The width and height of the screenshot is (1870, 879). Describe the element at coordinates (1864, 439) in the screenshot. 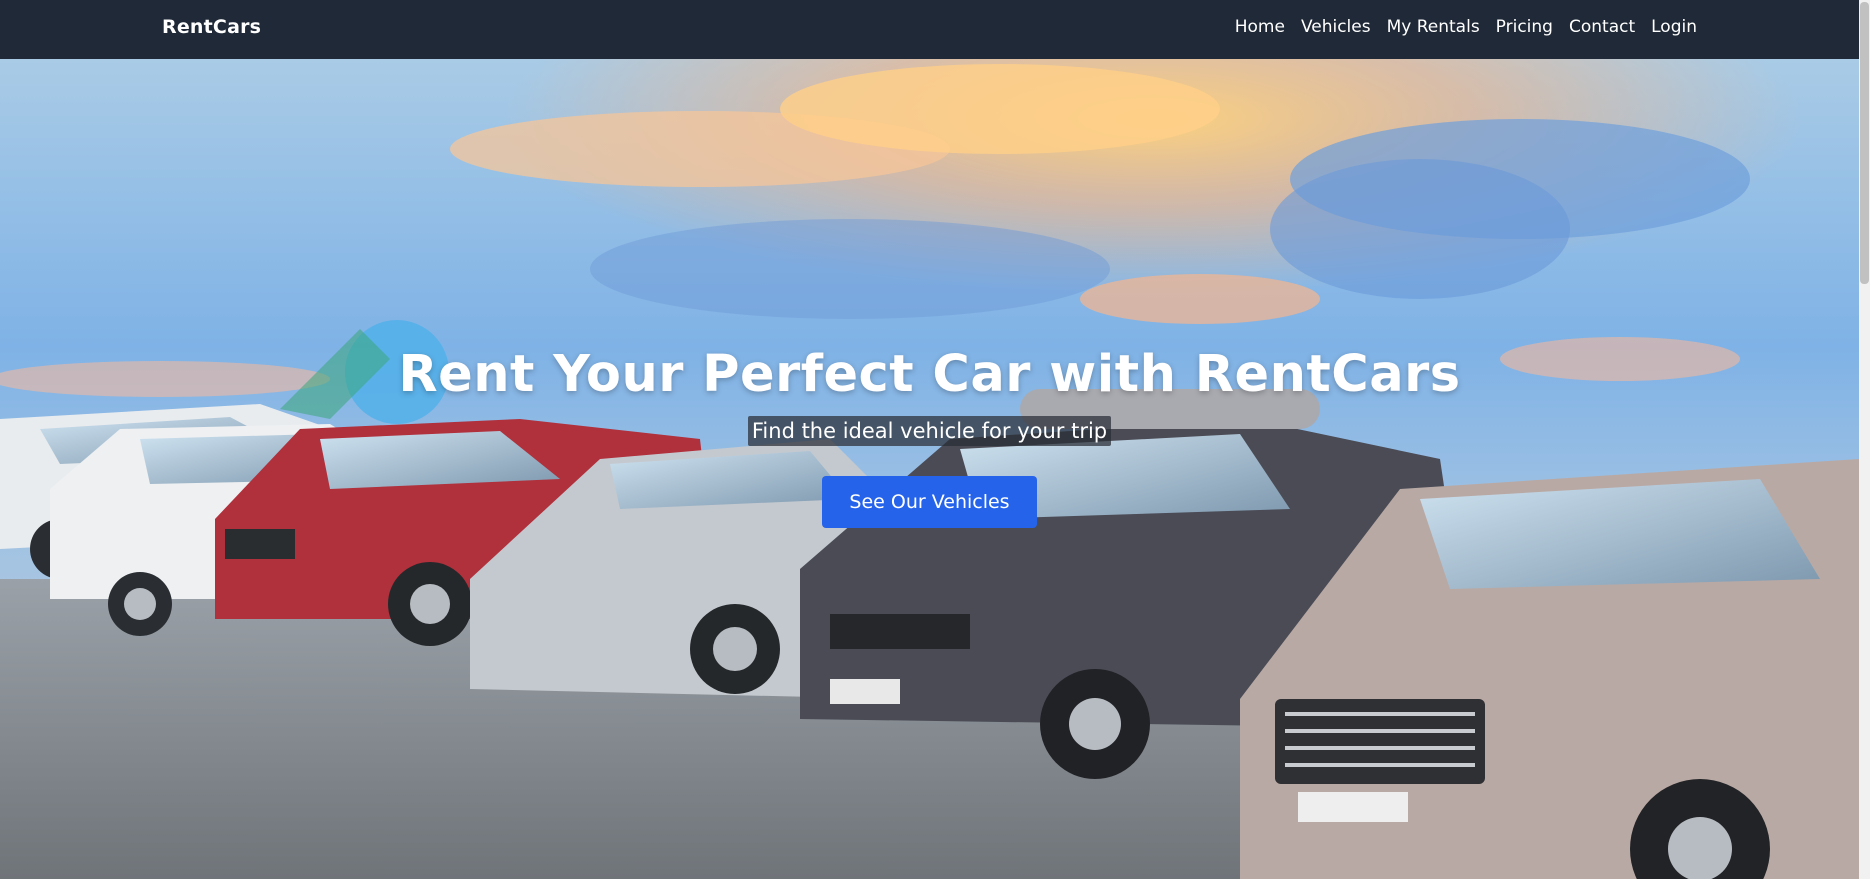

I see `page-scrollbar` at that location.